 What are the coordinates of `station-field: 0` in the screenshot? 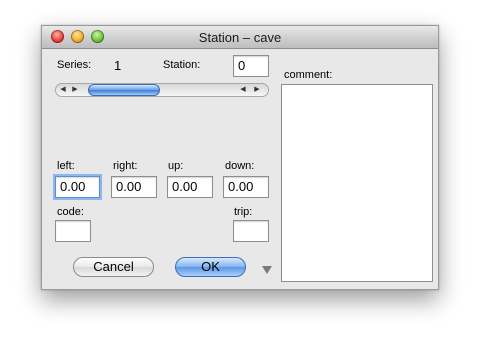 It's located at (251, 66).